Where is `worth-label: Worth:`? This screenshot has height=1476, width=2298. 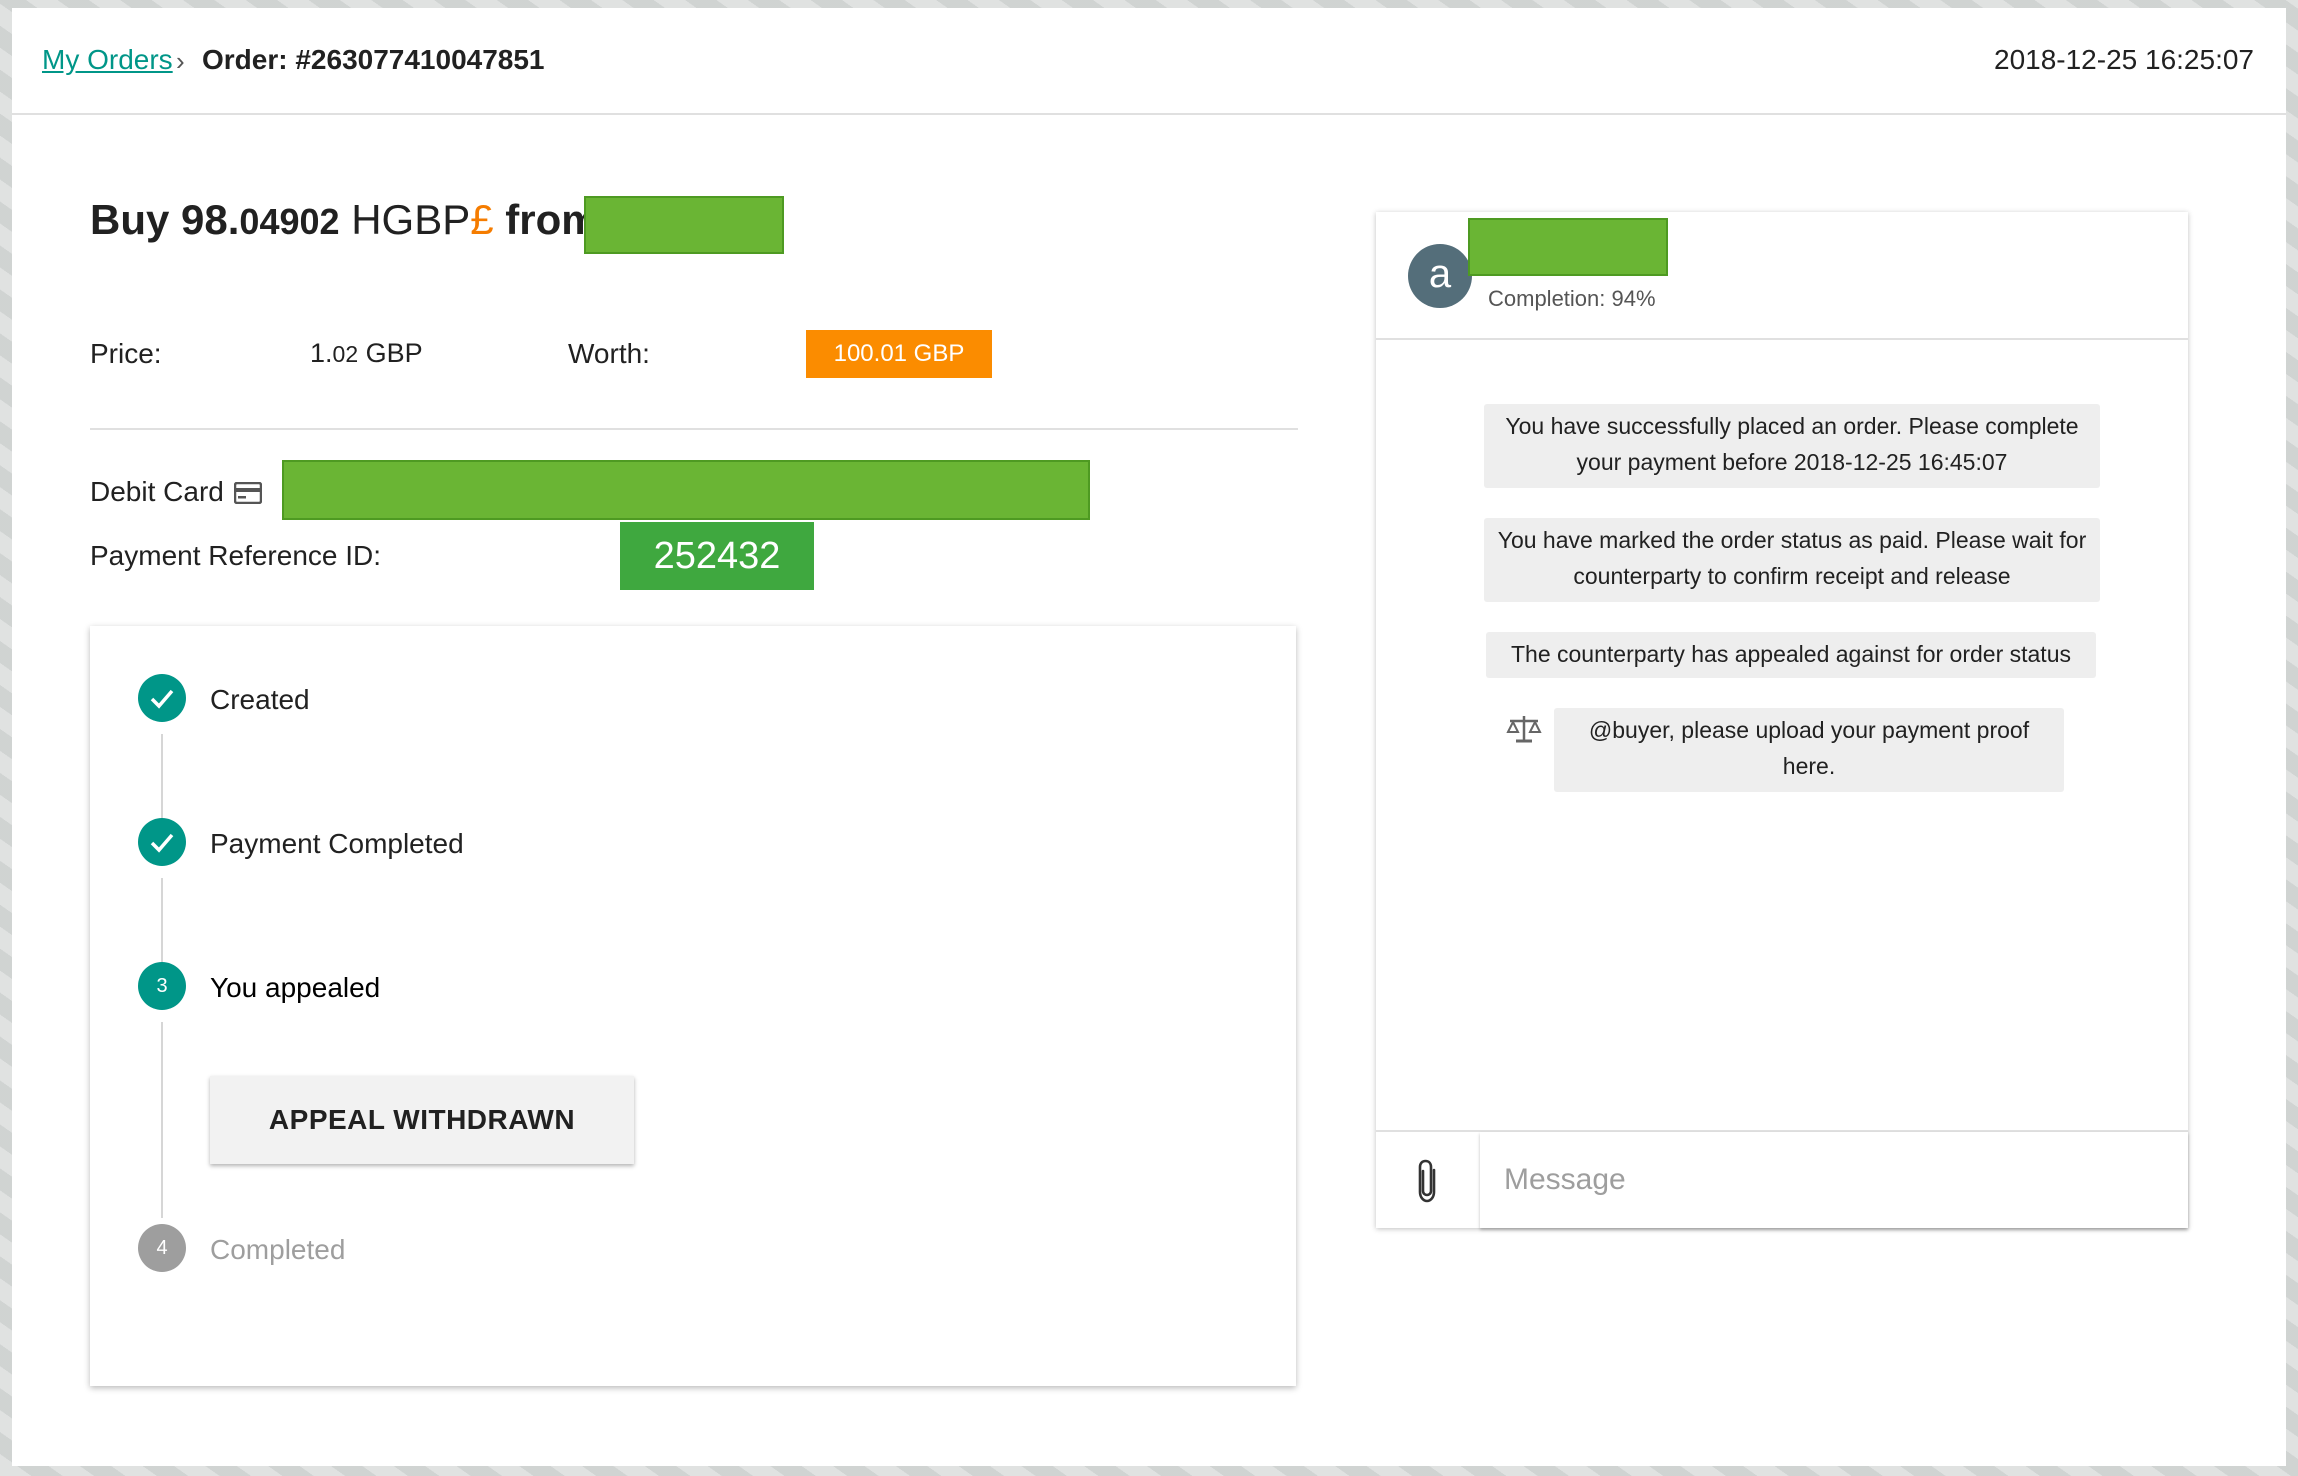 worth-label: Worth: is located at coordinates (609, 353).